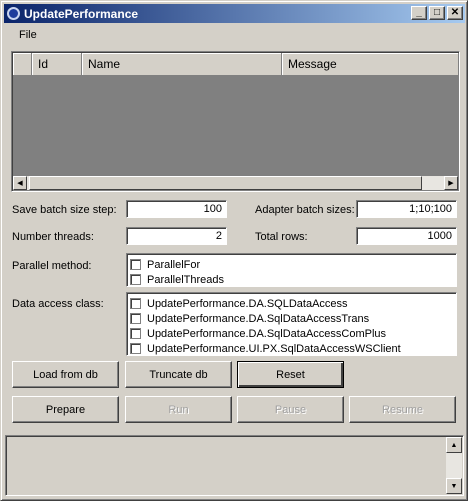 Image resolution: width=468 pixels, height=501 pixels. Describe the element at coordinates (182, 64) in the screenshot. I see `column-header-name: Name` at that location.